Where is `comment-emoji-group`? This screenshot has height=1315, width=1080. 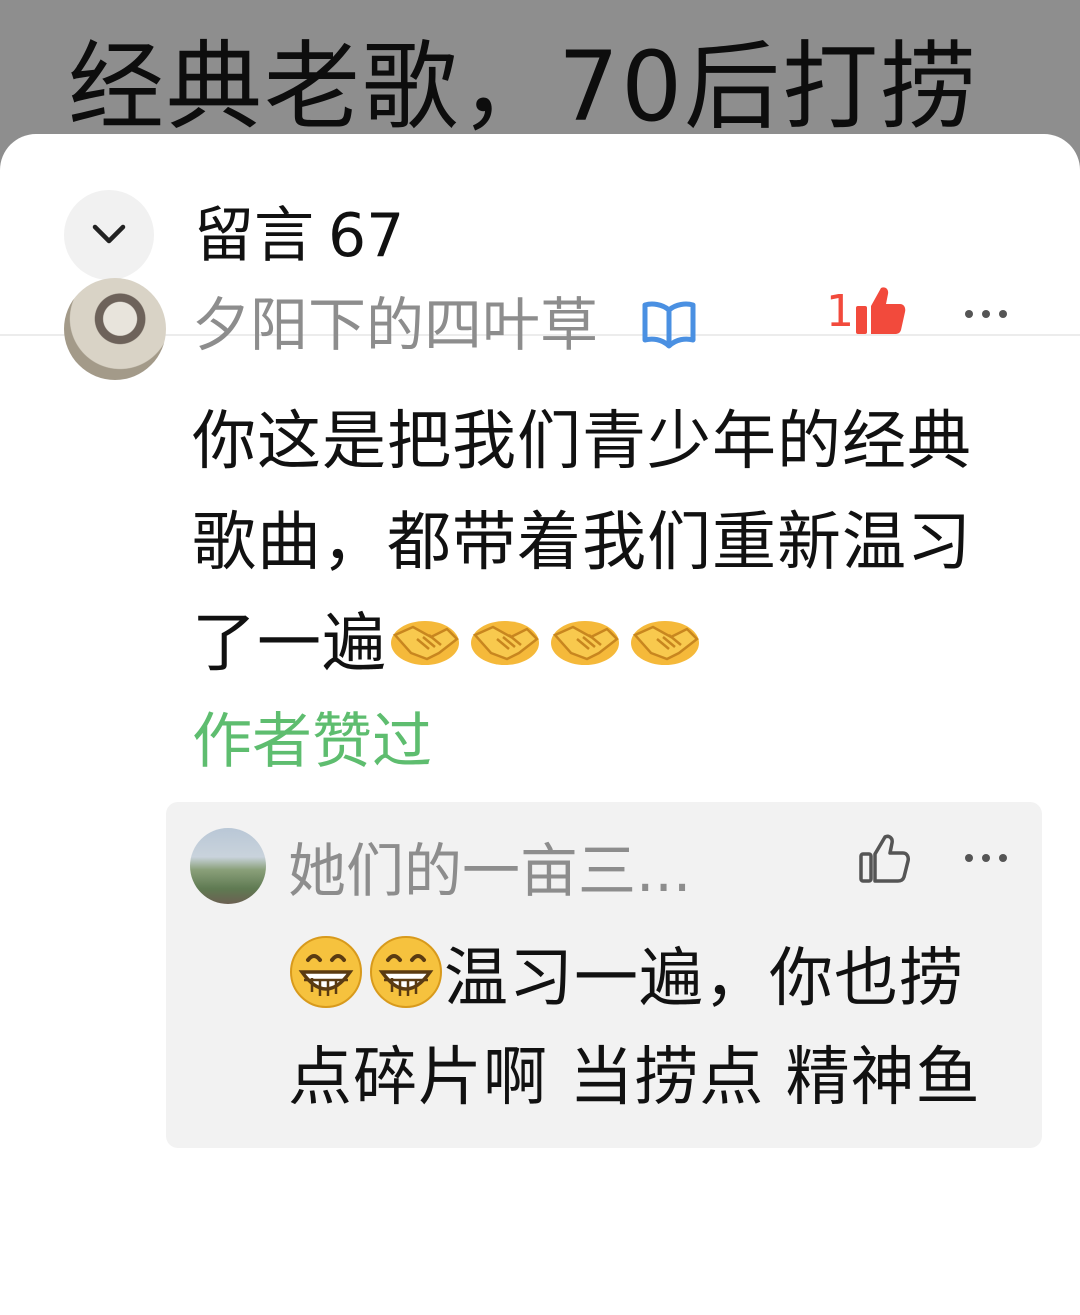 comment-emoji-group is located at coordinates (545, 641).